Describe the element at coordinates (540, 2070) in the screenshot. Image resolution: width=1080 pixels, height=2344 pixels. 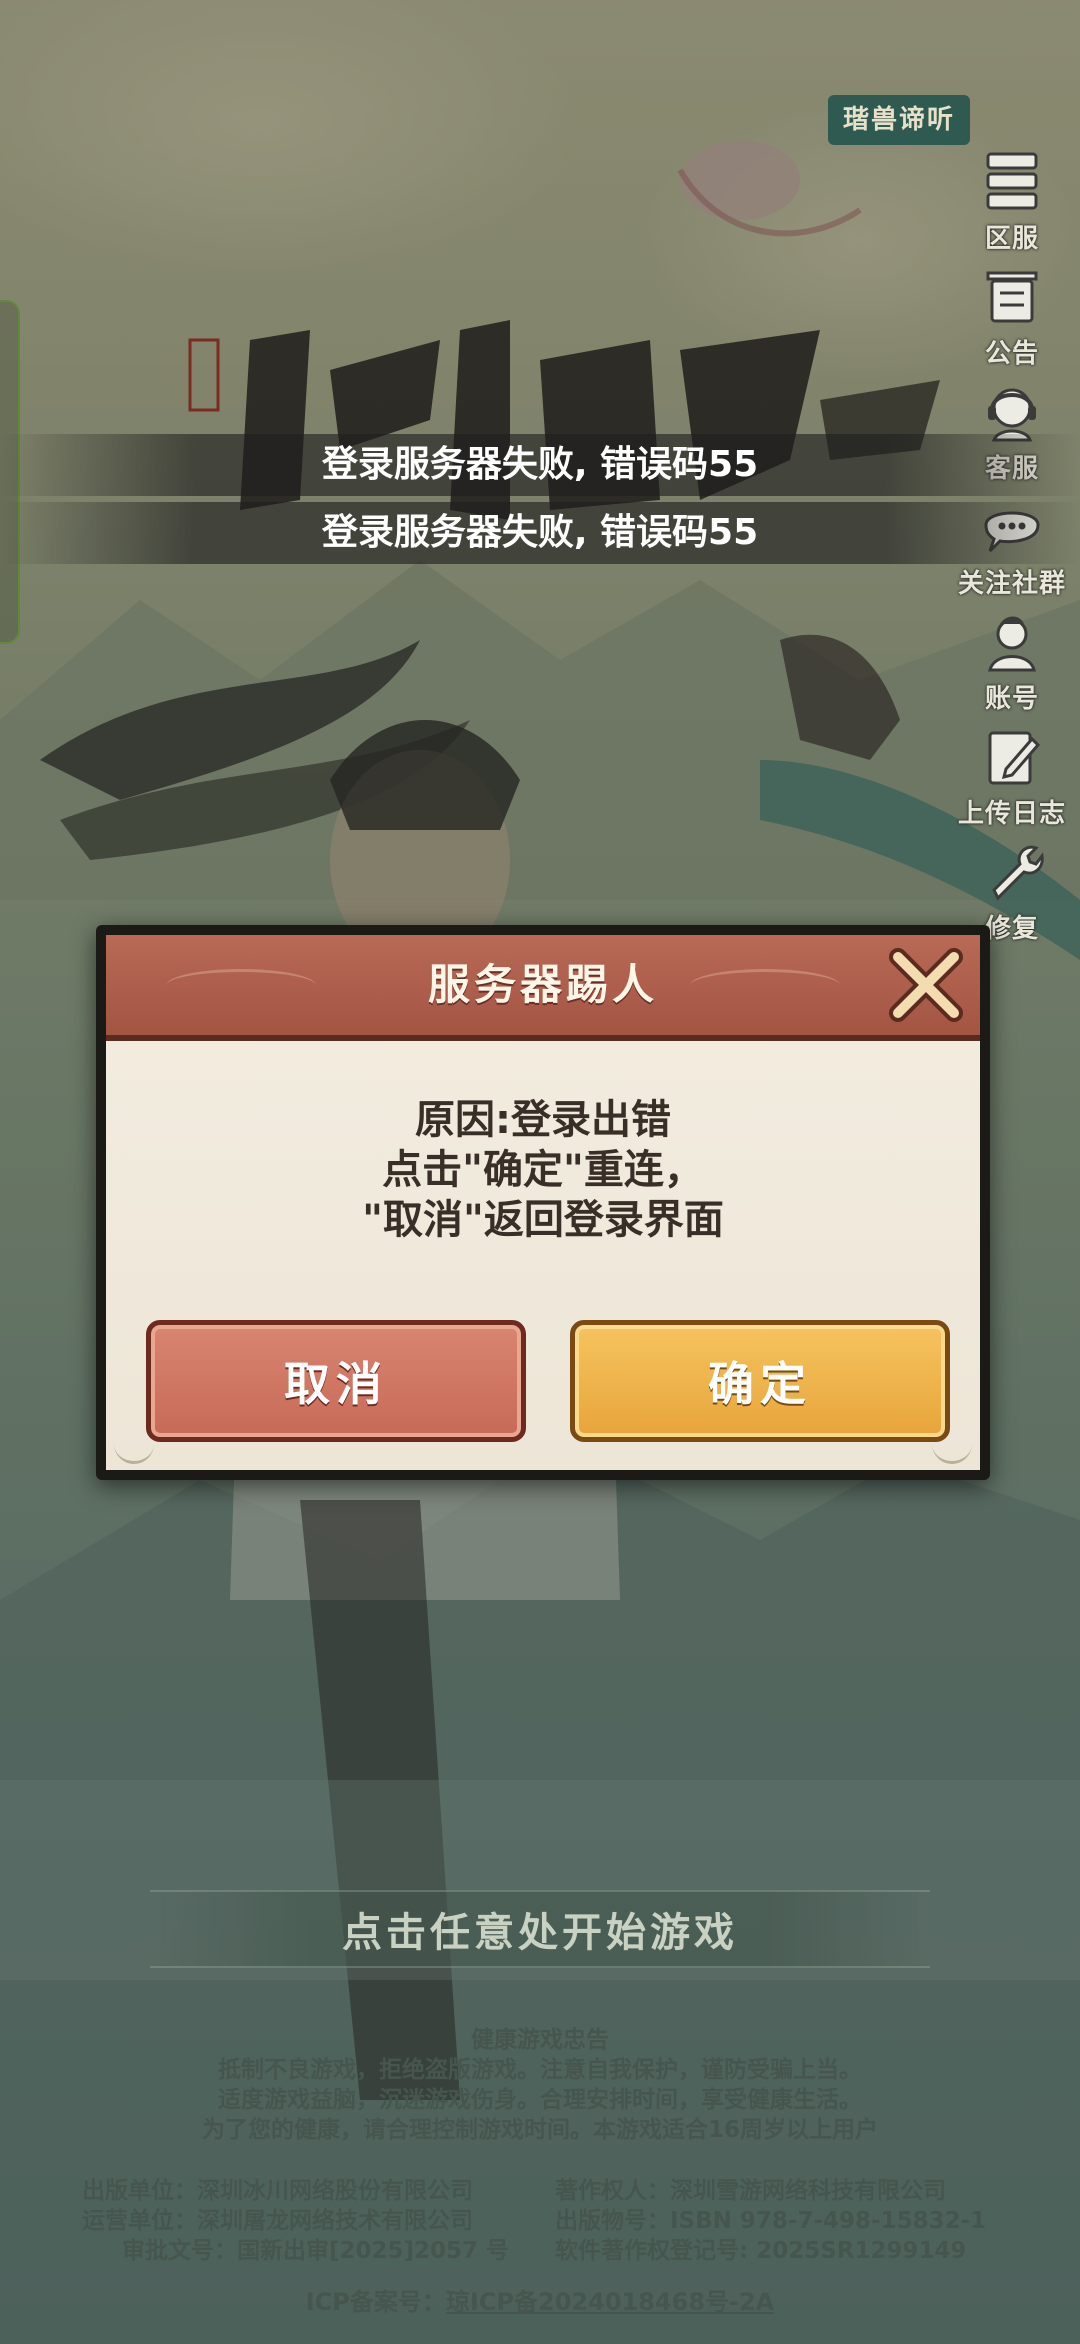
I see `health-notice-line: 抵制不良游戏，拒绝盗版游戏。注意自我保护，谨防受骗上当。` at that location.